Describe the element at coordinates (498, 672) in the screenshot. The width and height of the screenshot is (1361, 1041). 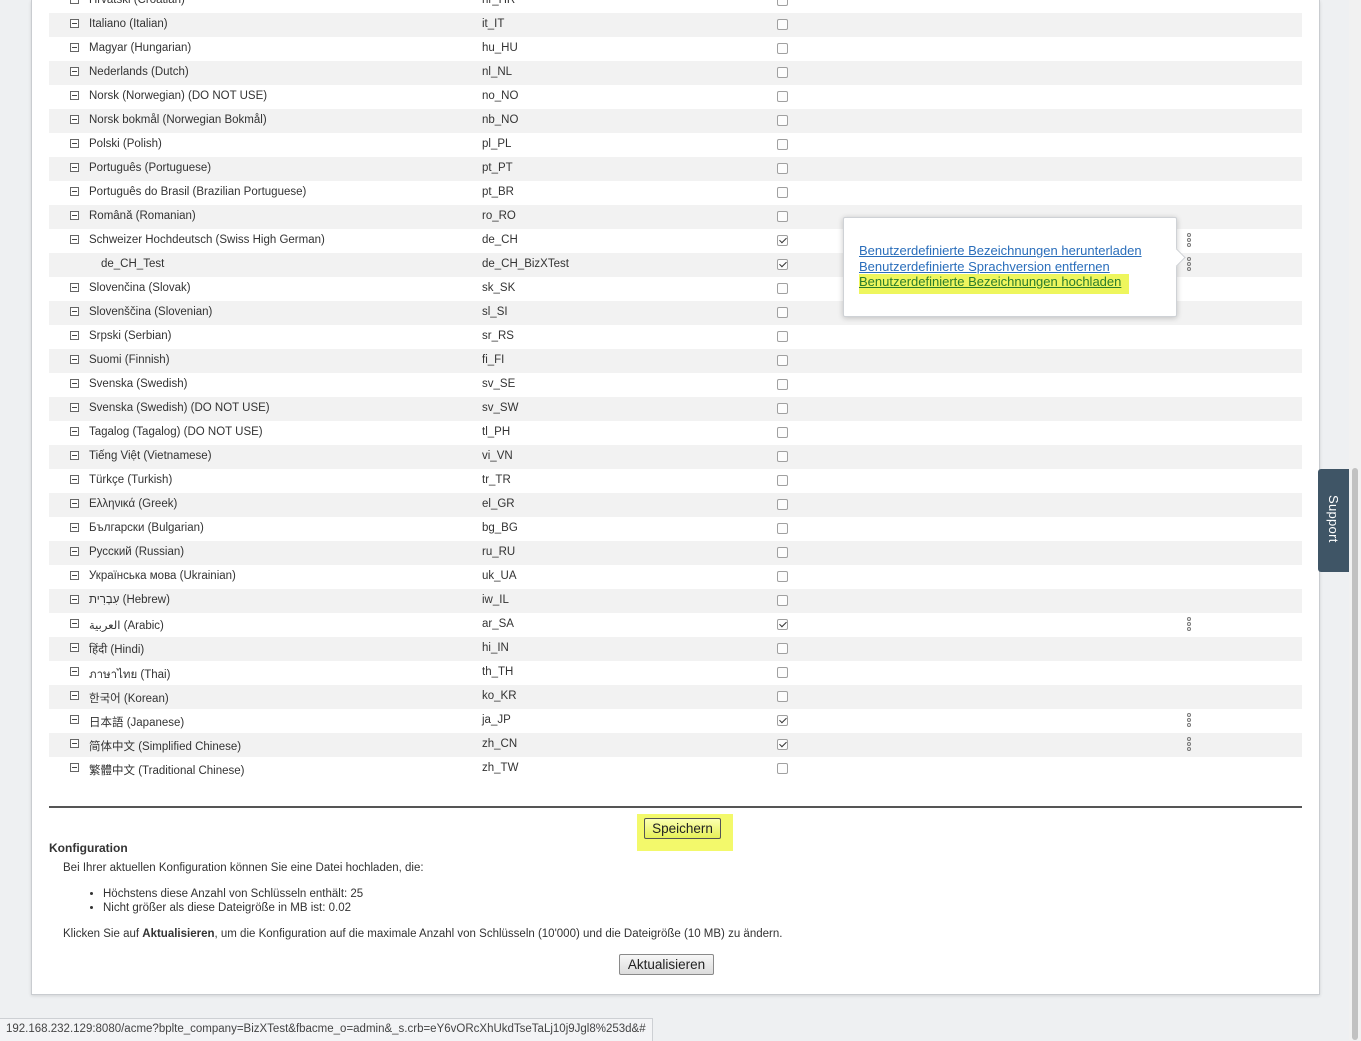
I see `language-code: th_TH` at that location.